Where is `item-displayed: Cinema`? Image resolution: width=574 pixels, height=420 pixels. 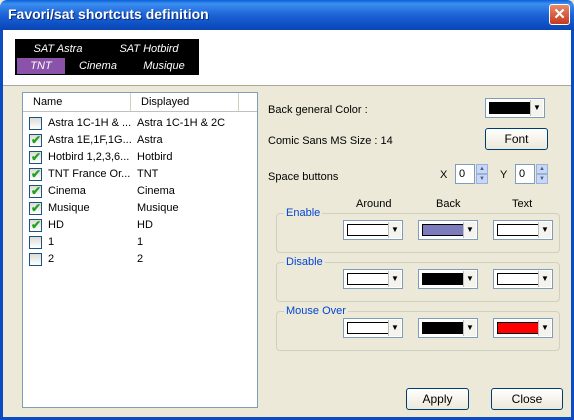 item-displayed: Cinema is located at coordinates (156, 191).